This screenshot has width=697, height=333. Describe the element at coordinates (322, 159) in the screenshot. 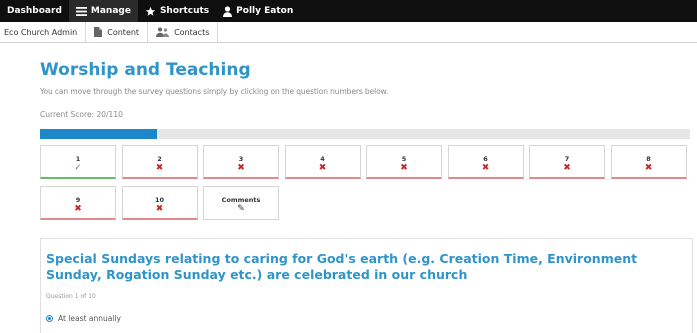

I see `question-number: 4` at that location.